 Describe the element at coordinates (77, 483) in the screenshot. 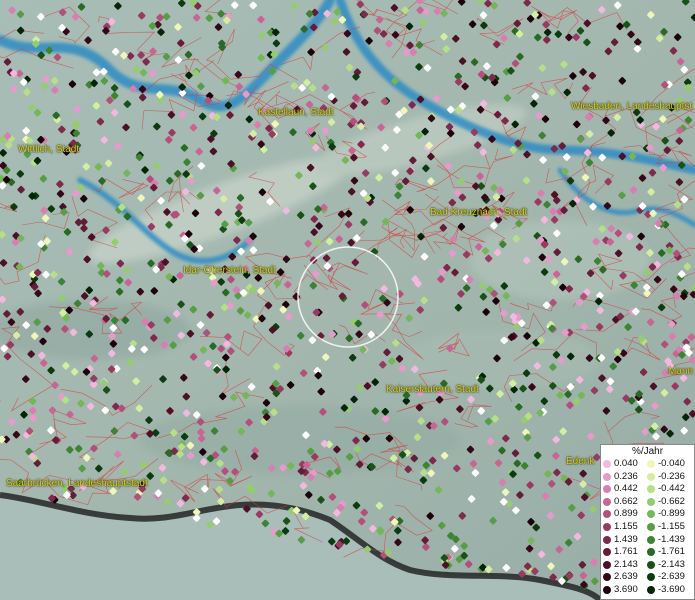

I see `city-label: Saarbrücken, Landeshauptstadt` at that location.